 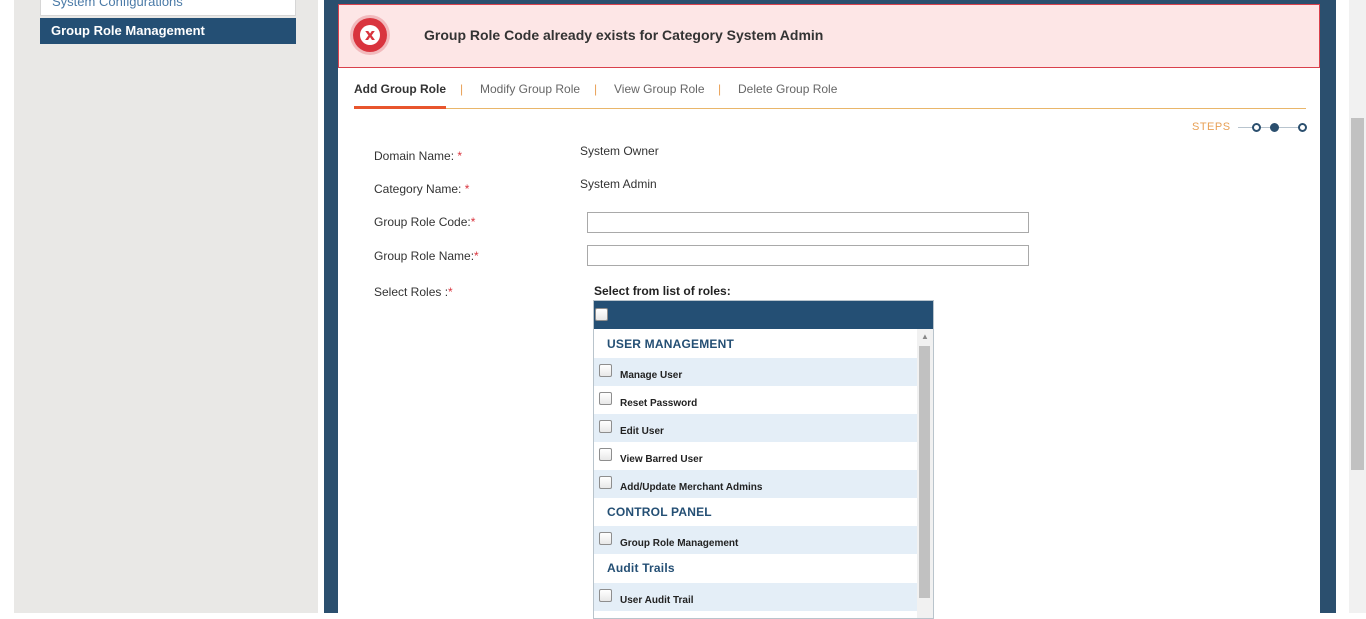 What do you see at coordinates (601, 314) in the screenshot?
I see `select-all-checkbox` at bounding box center [601, 314].